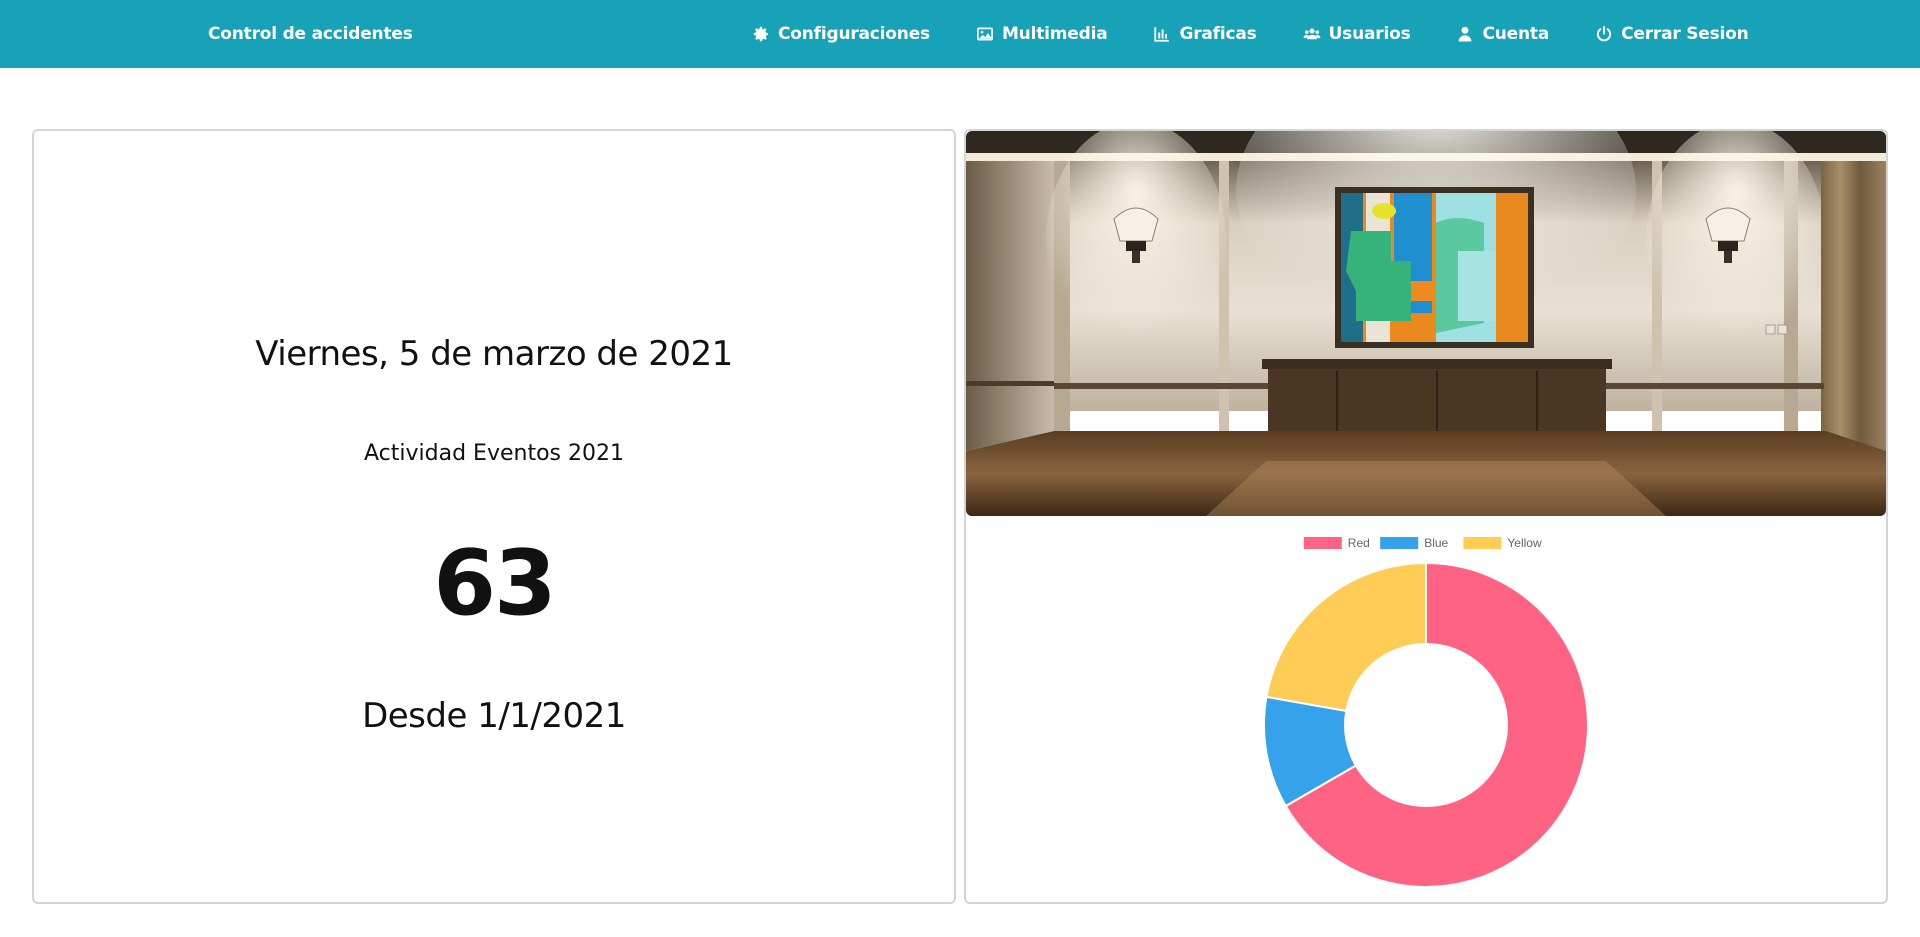 Image resolution: width=1920 pixels, height=937 pixels. Describe the element at coordinates (1054, 34) in the screenshot. I see `nav-item-label: Multimedia` at that location.